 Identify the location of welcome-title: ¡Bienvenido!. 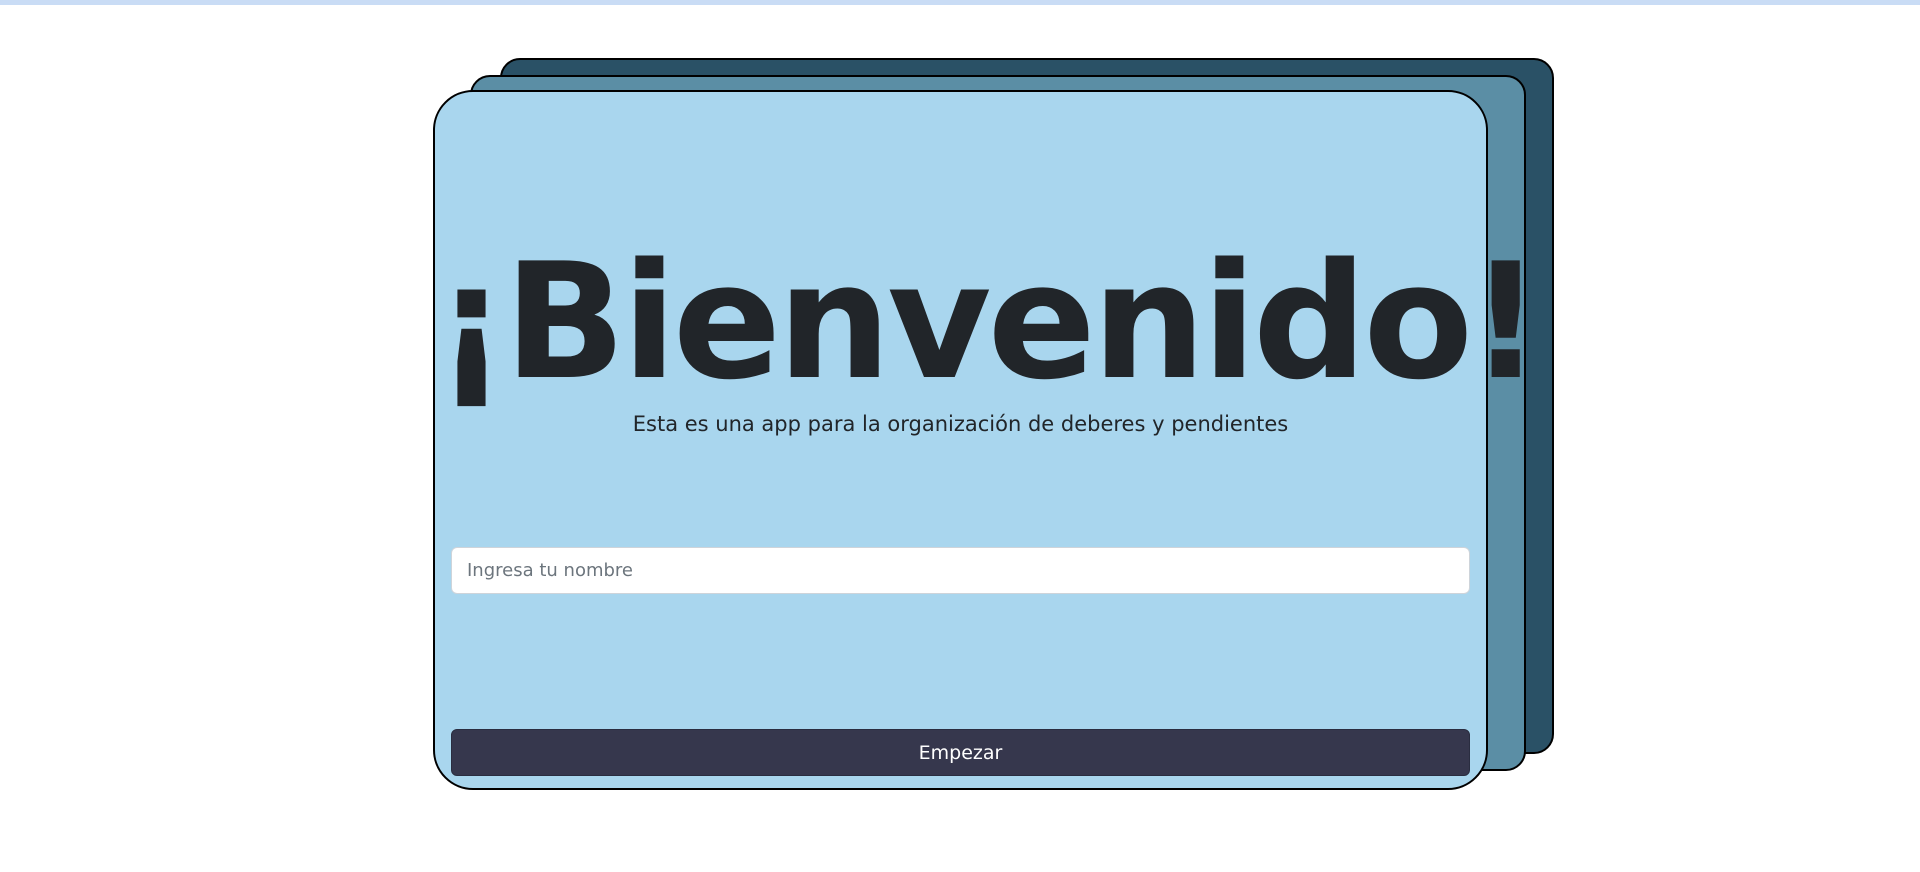
(988, 321).